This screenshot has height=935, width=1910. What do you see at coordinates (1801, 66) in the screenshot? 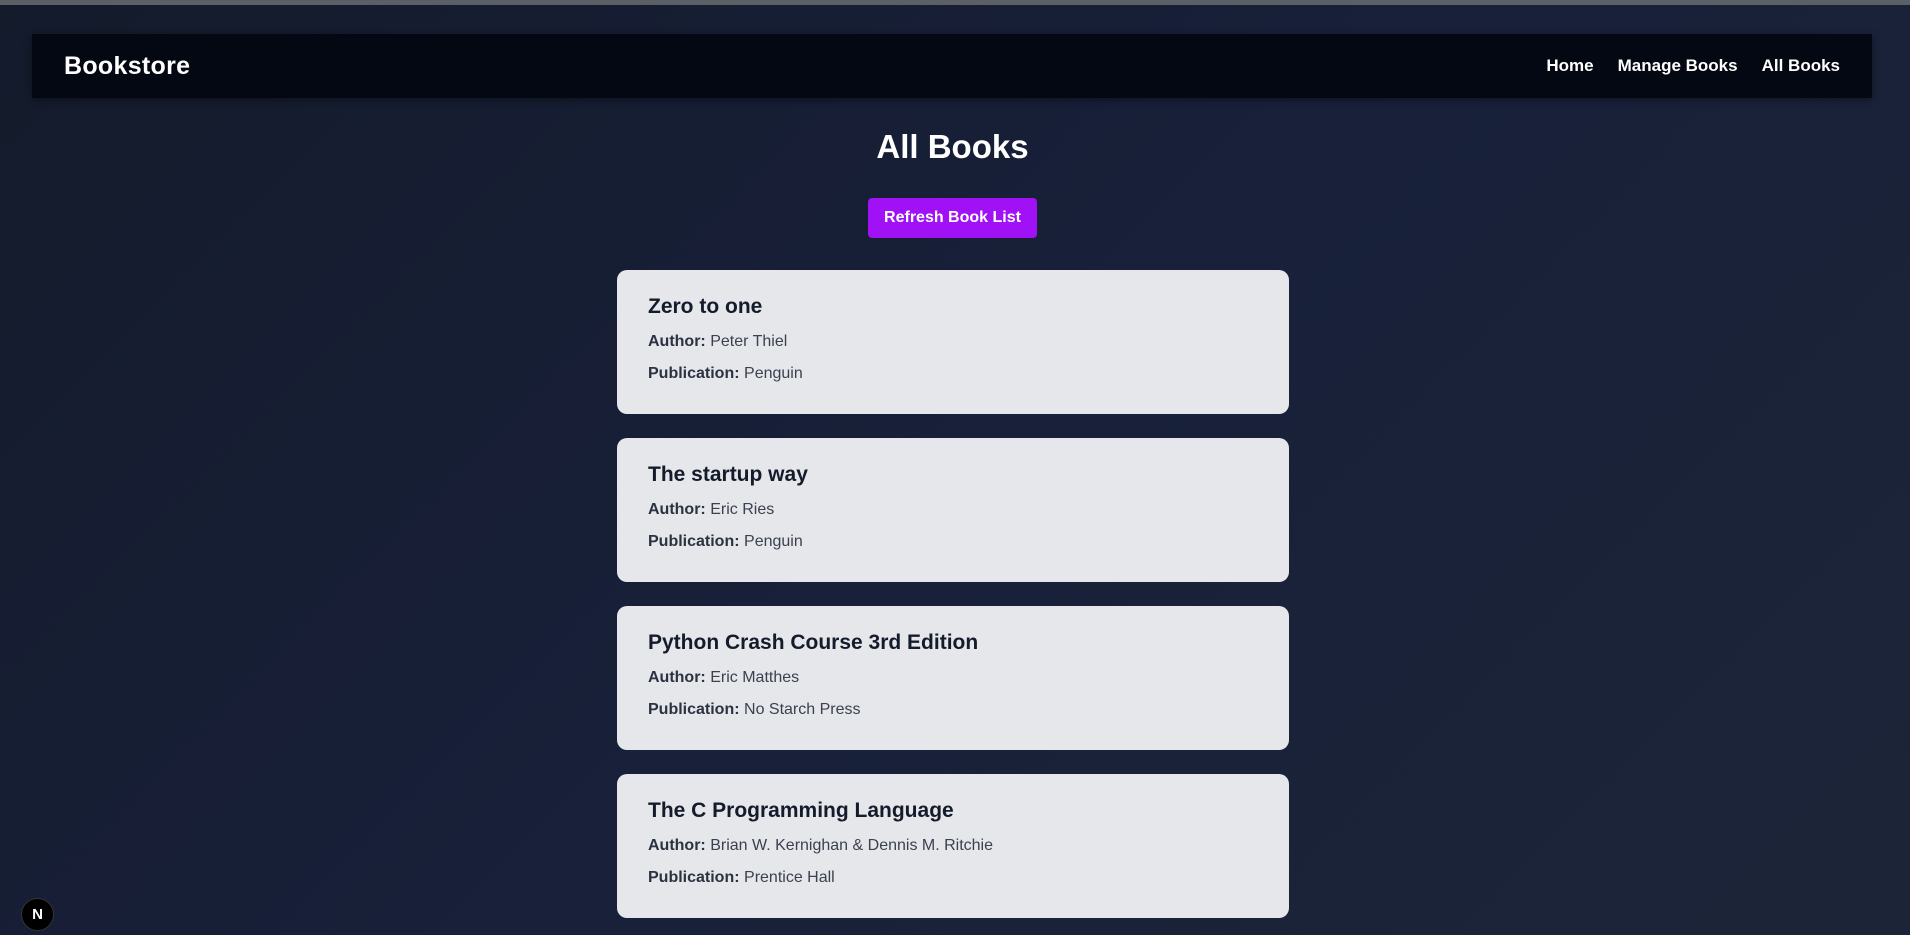
I see `nav-link-all-books: All Books` at bounding box center [1801, 66].